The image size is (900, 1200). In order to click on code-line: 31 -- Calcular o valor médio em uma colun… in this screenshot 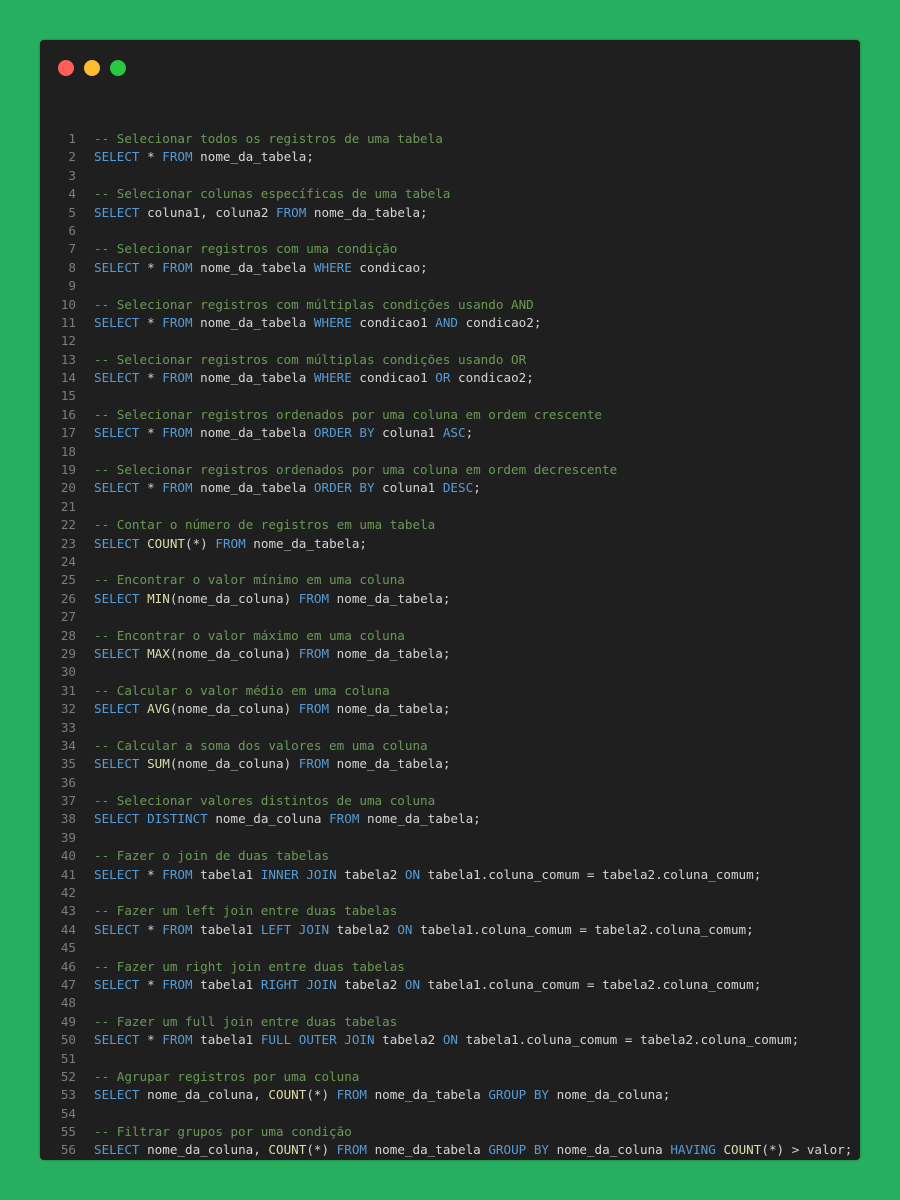, I will do `click(450, 691)`.